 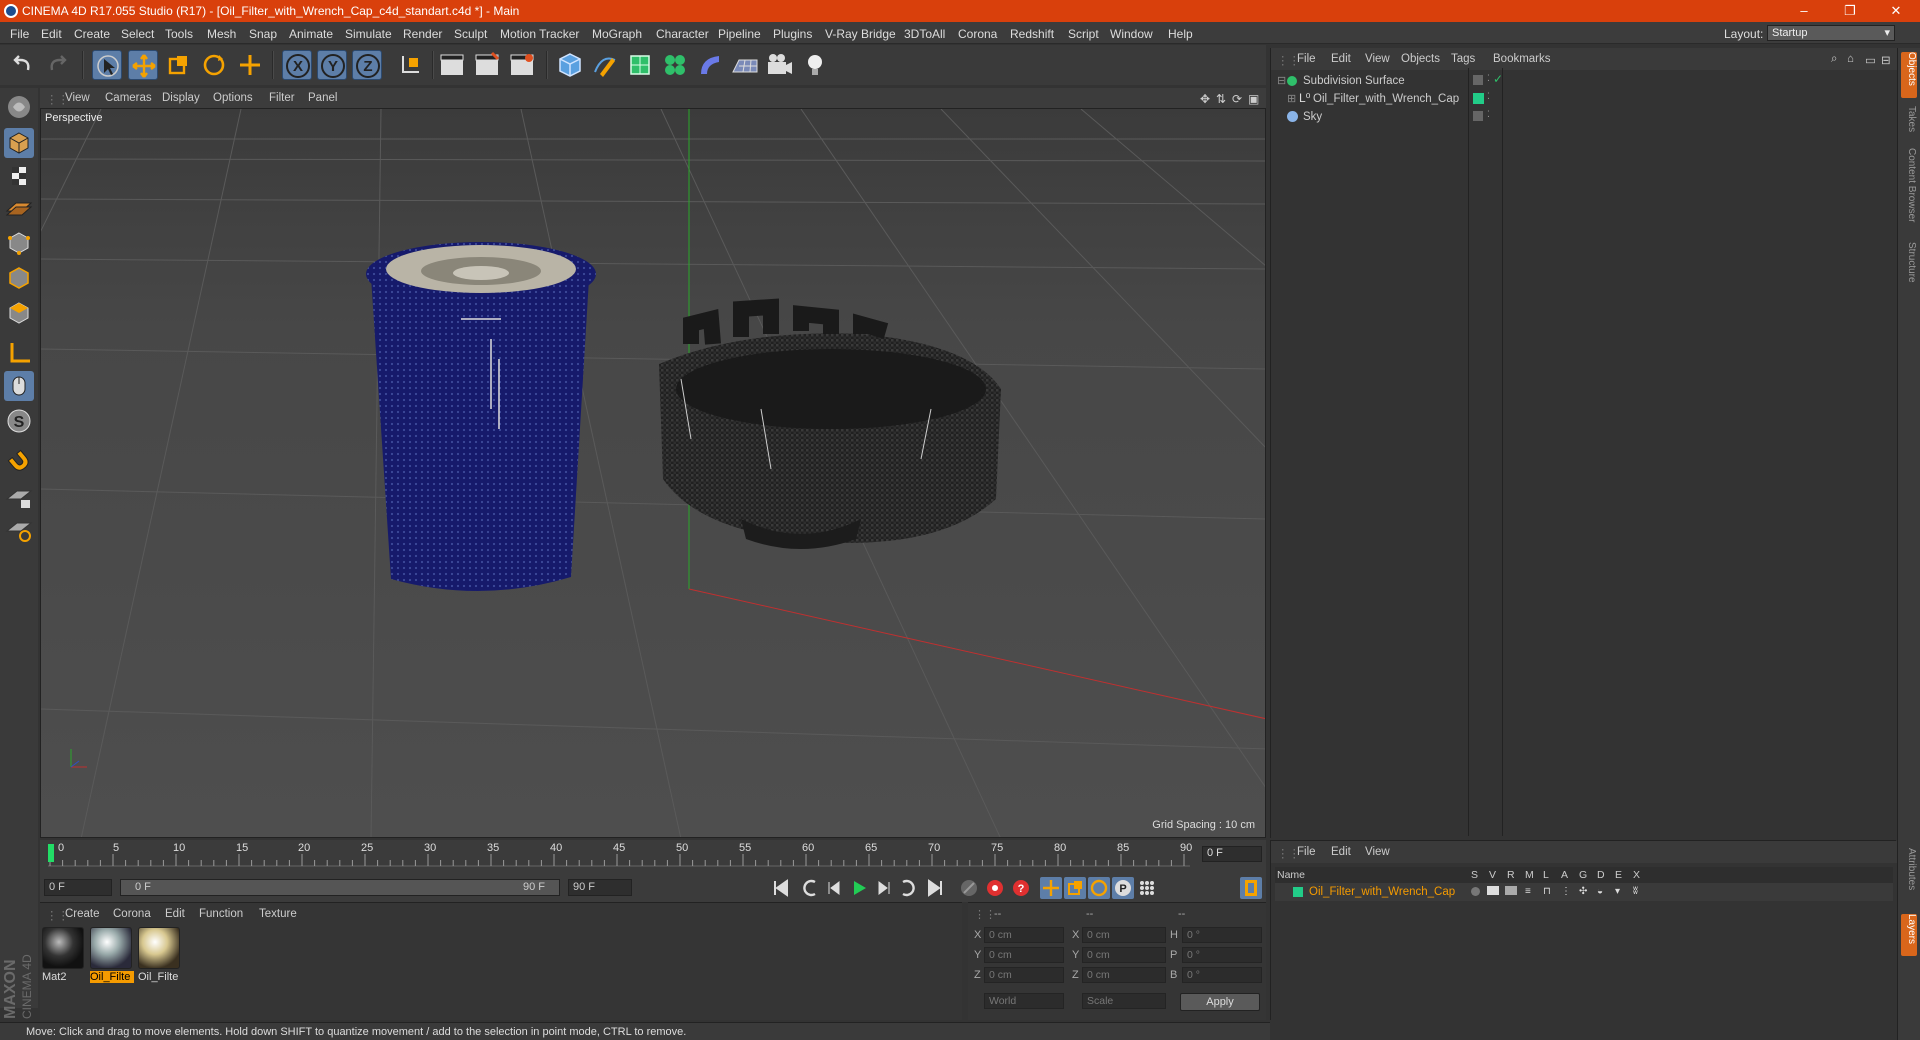 I want to click on viewport-menu-view: View, so click(x=77, y=98).